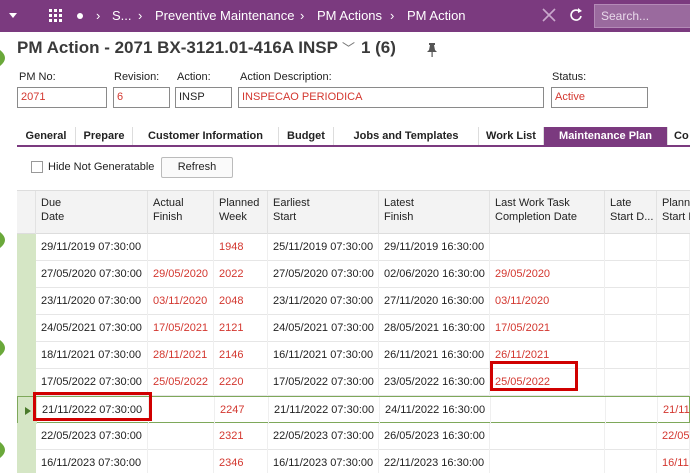 The width and height of the screenshot is (690, 473). What do you see at coordinates (432, 50) in the screenshot?
I see `pin-icon` at bounding box center [432, 50].